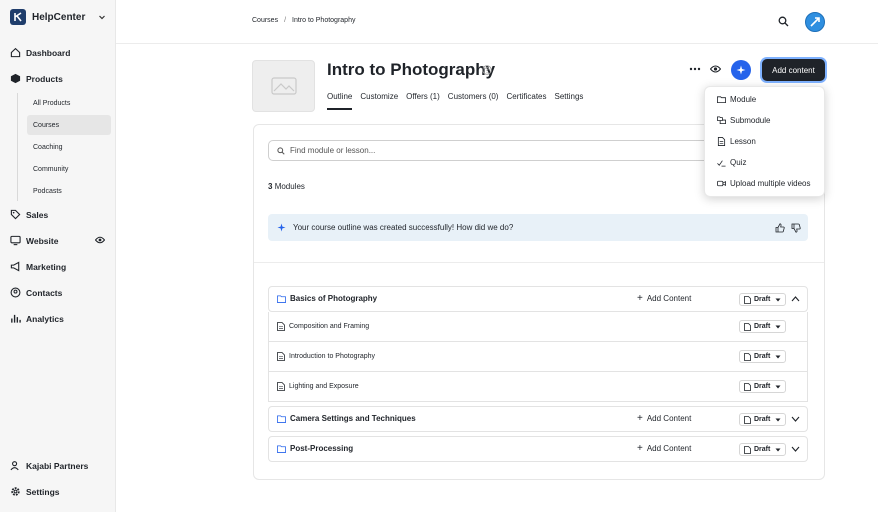 The image size is (878, 512). I want to click on menu-item-upload-videos: Upload multiple videos, so click(764, 183).